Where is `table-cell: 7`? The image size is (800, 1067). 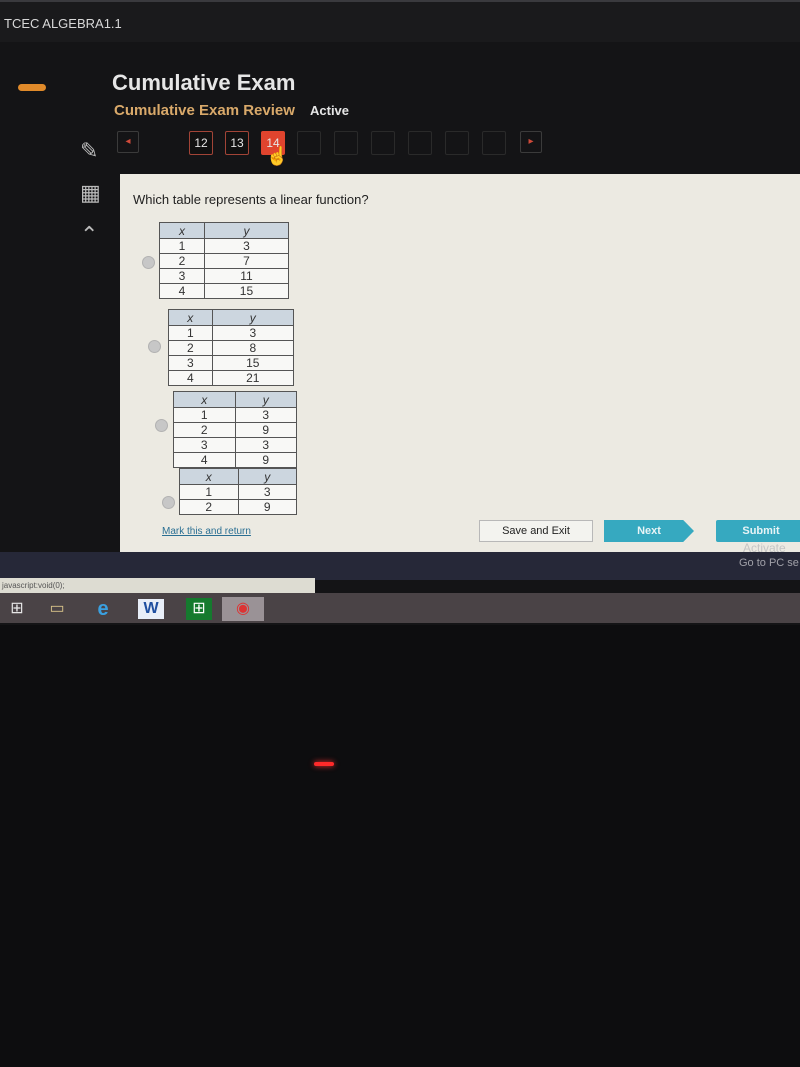 table-cell: 7 is located at coordinates (246, 261).